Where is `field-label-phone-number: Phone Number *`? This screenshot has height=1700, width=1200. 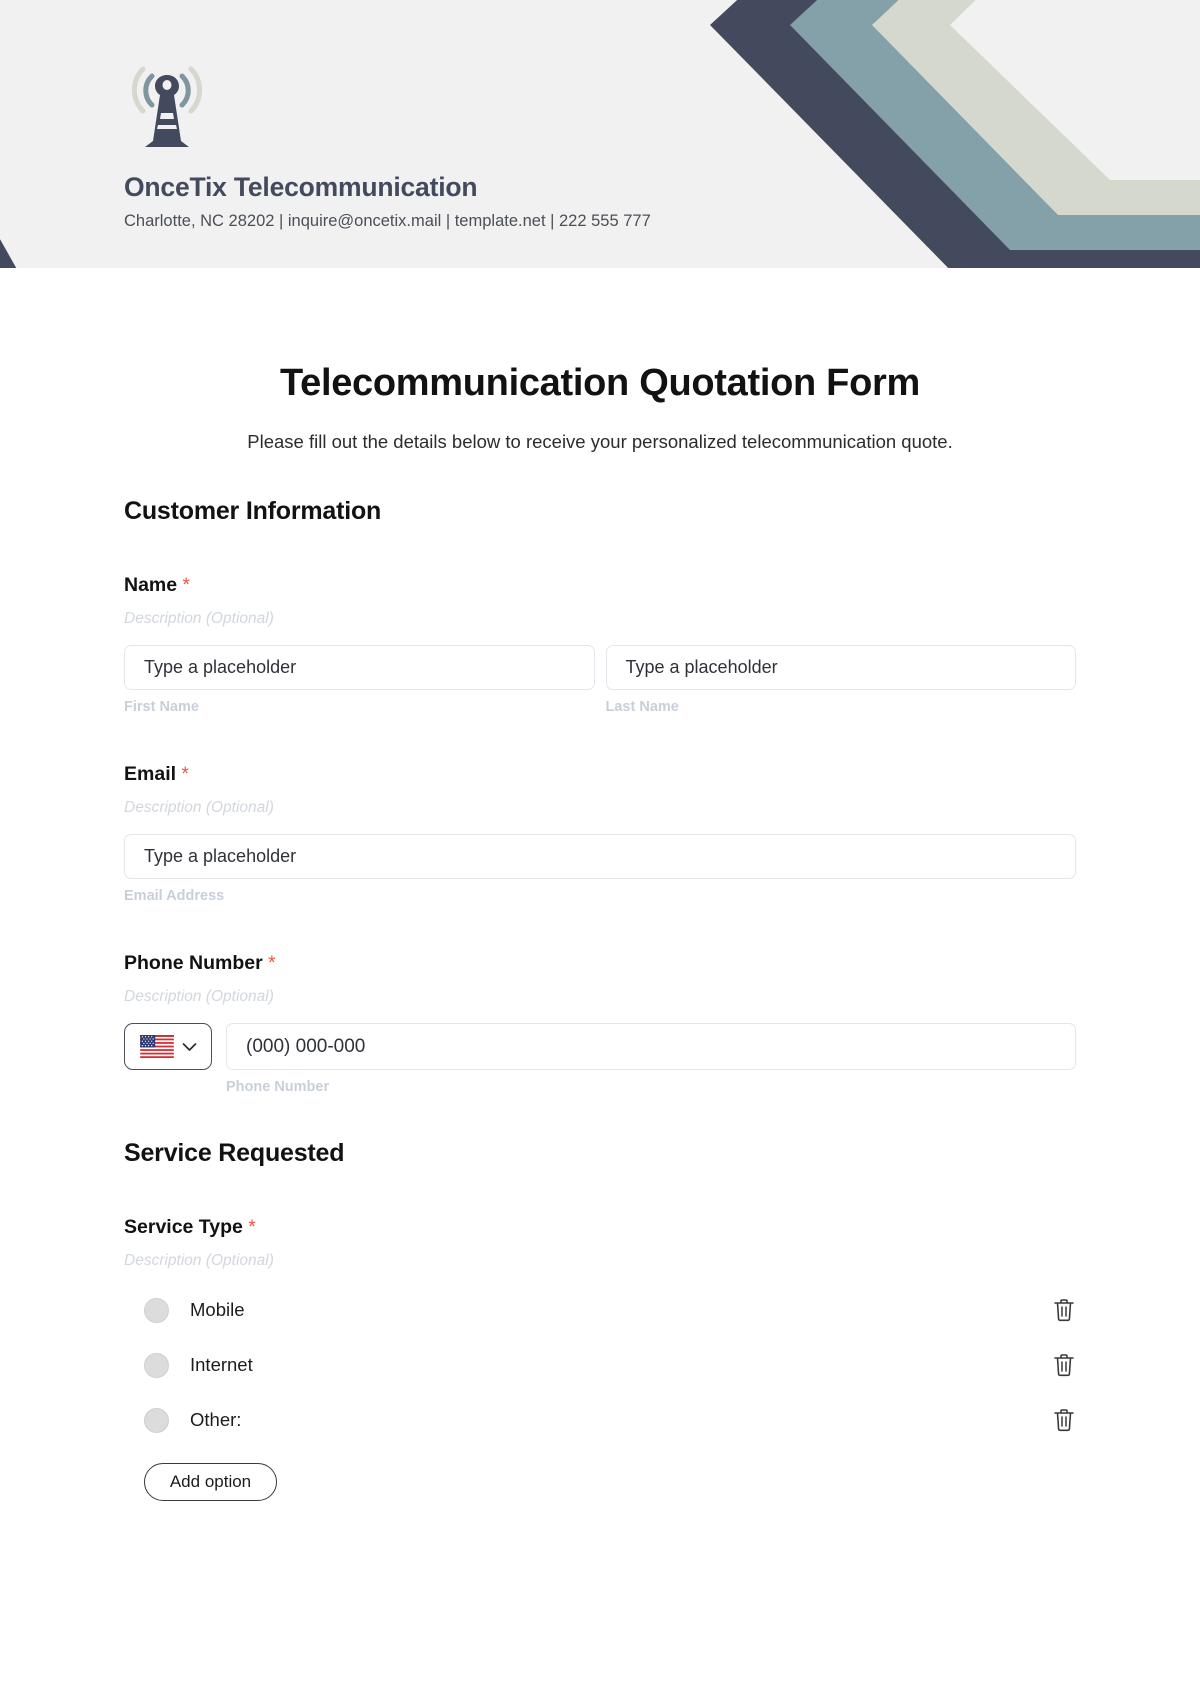 field-label-phone-number: Phone Number * is located at coordinates (600, 963).